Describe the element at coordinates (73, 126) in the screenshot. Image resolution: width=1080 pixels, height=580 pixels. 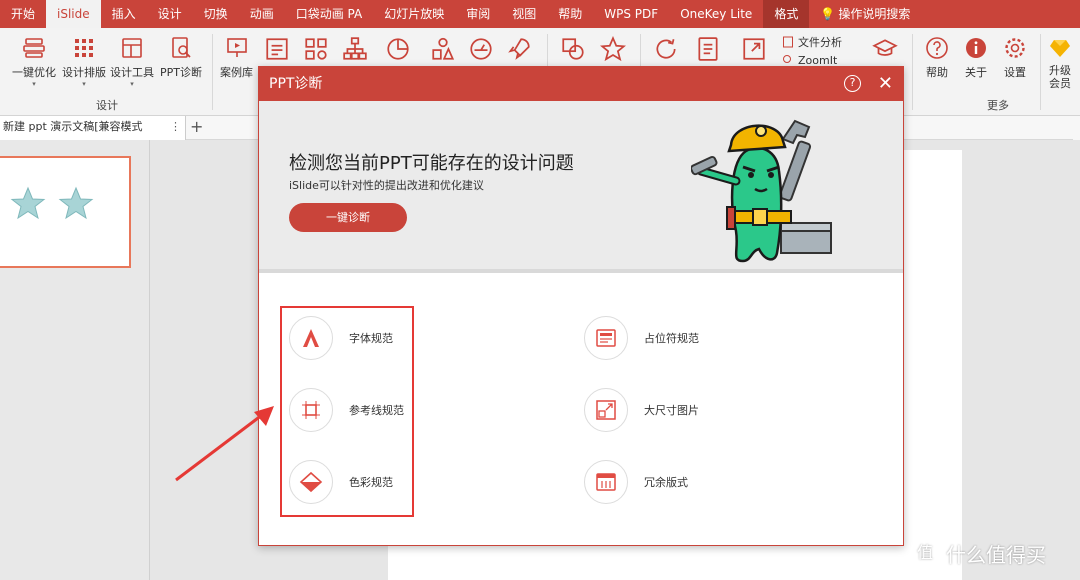
I see `document-tab-title: 新建 ppt 演示文稿[兼容模式` at that location.